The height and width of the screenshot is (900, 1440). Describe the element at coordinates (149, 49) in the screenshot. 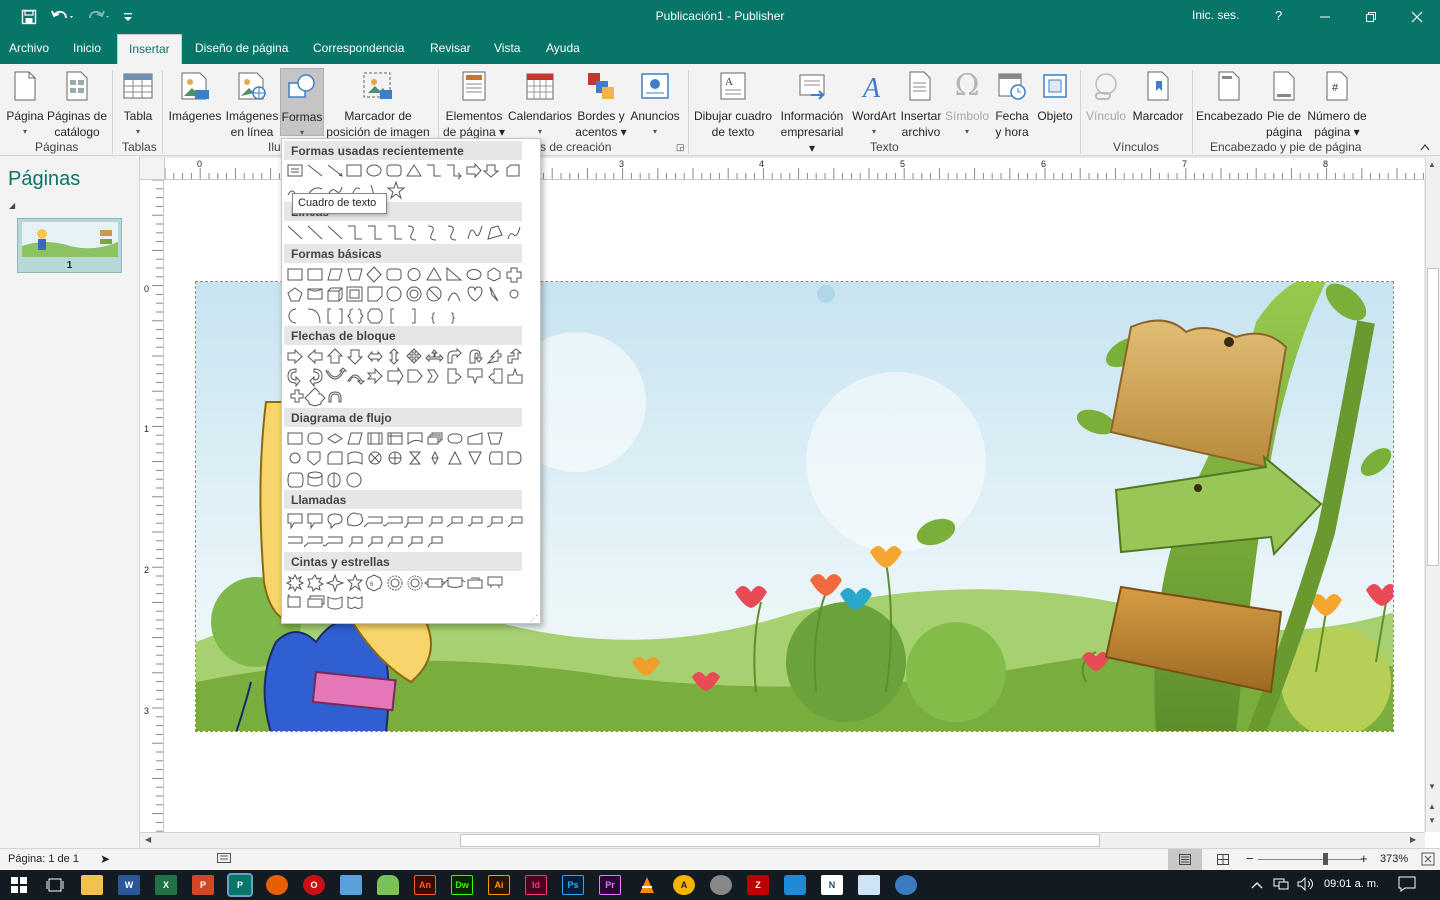

I see `tab-insertar: Insertar` at that location.